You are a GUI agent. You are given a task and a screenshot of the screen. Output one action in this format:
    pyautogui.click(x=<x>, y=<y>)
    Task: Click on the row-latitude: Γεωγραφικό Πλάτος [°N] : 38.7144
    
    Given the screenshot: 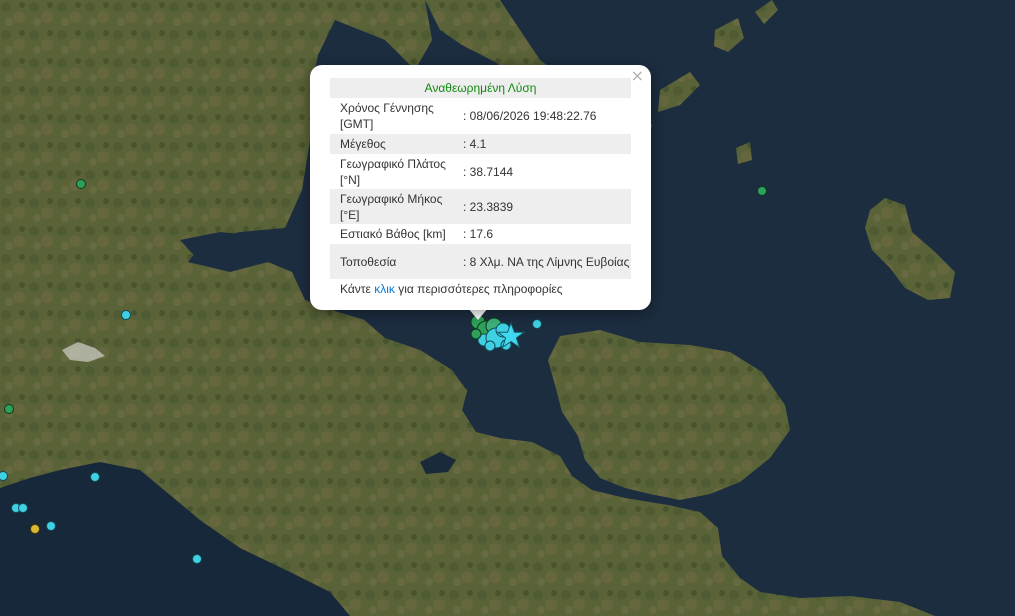 What is the action you would take?
    pyautogui.click(x=480, y=171)
    